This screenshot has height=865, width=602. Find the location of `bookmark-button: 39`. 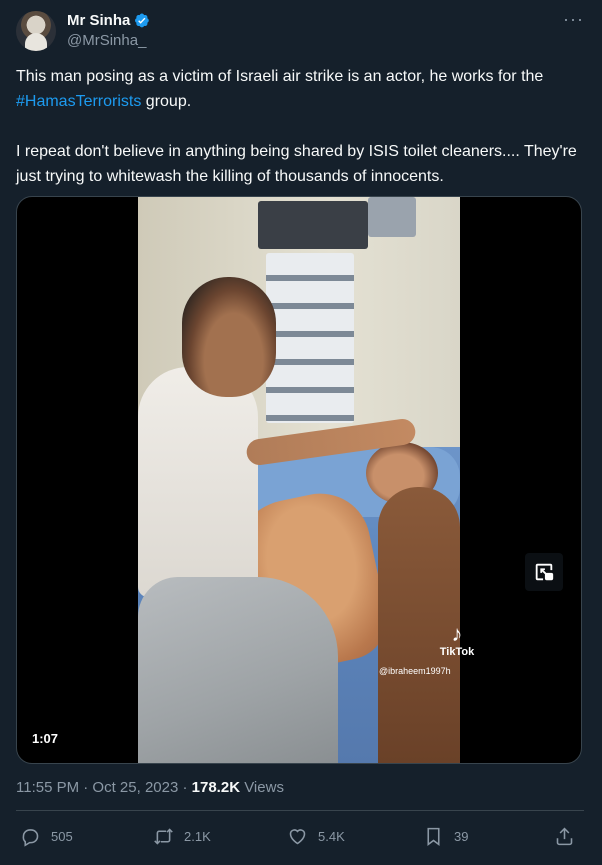

bookmark-button: 39 is located at coordinates (445, 836).